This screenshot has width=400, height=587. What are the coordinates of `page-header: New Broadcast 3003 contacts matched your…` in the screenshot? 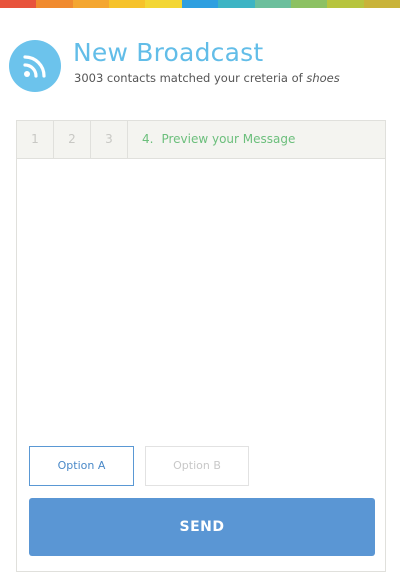 It's located at (199, 66).